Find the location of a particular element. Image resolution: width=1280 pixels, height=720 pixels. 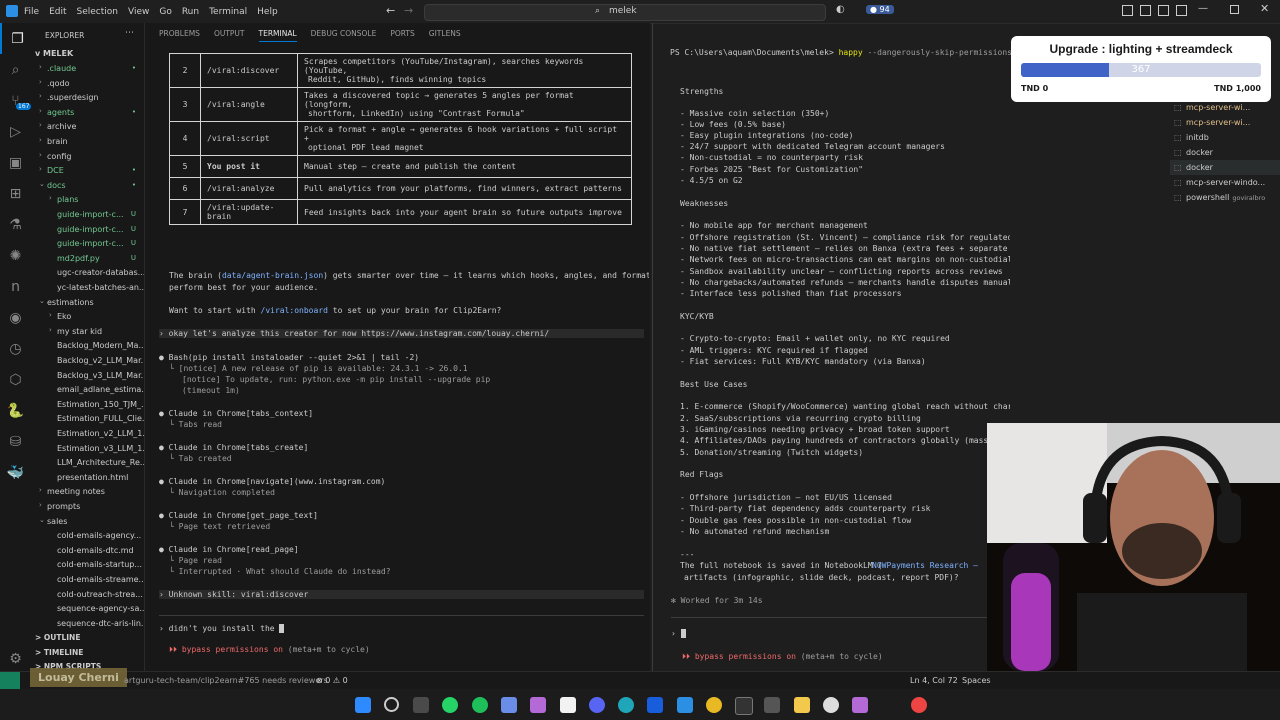

tree-item: › .qodo is located at coordinates (87, 84).